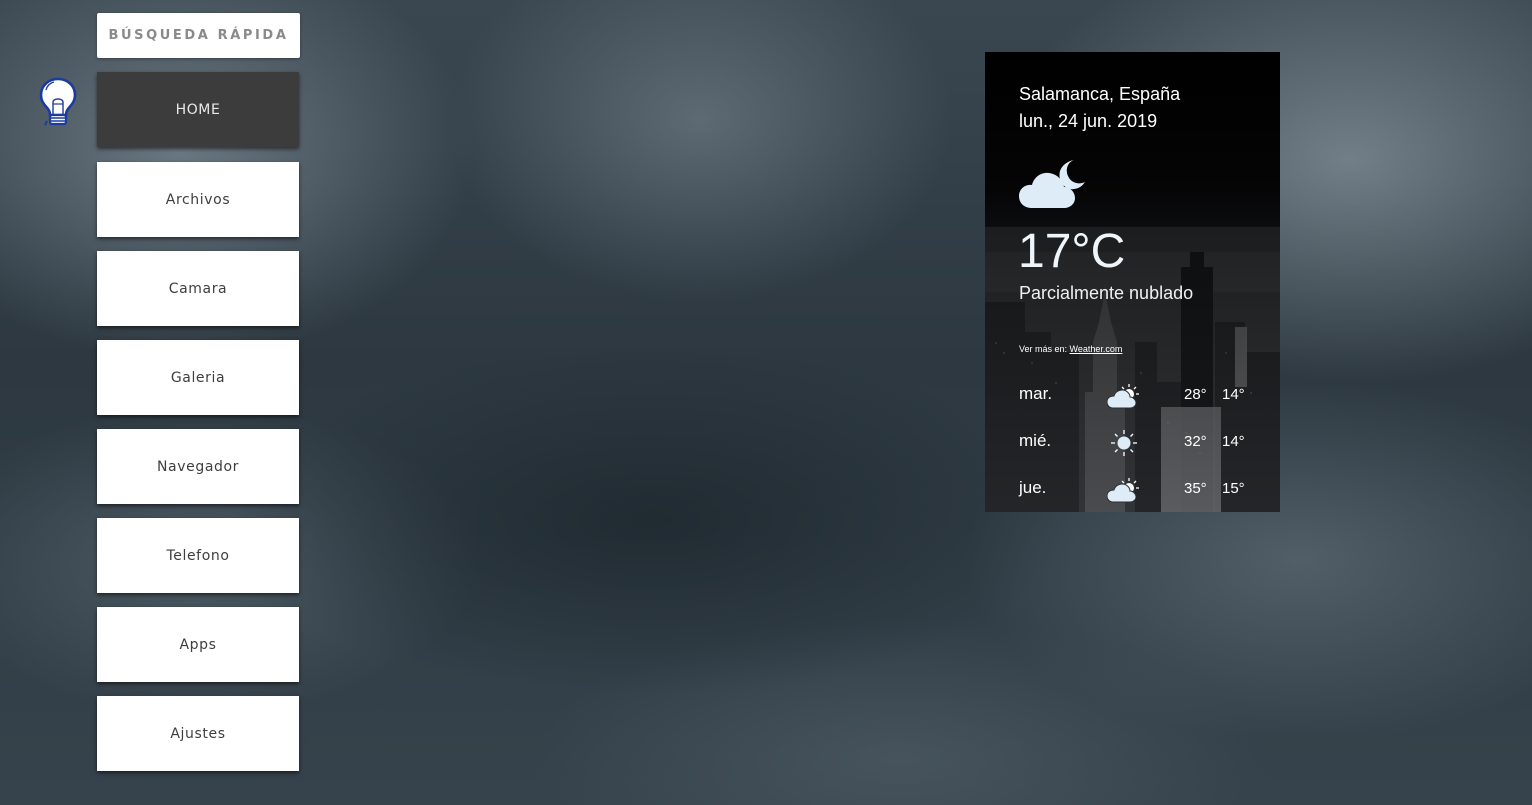 This screenshot has width=1532, height=805. I want to click on sun-icon, so click(1124, 443).